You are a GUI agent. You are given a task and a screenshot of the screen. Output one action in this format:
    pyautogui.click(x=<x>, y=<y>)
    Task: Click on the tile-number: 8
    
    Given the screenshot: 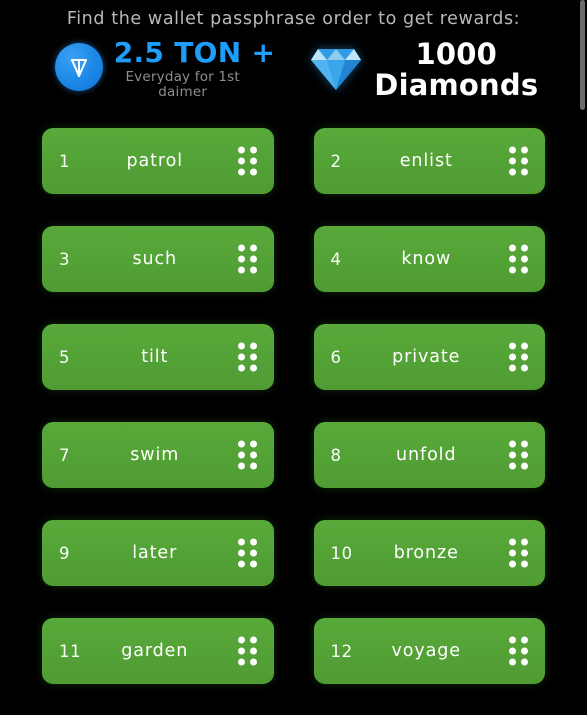 What is the action you would take?
    pyautogui.click(x=336, y=455)
    